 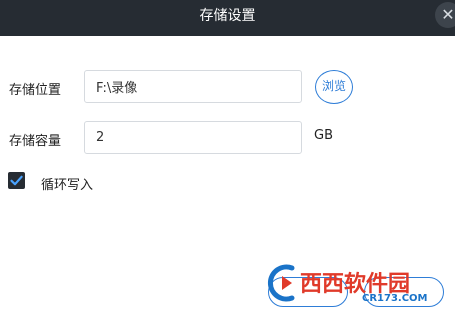 I want to click on location-field, so click(x=193, y=86).